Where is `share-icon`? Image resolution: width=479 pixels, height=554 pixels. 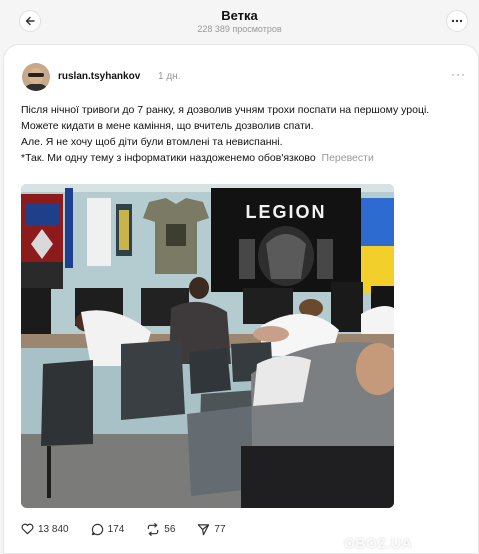
share-icon is located at coordinates (204, 529).